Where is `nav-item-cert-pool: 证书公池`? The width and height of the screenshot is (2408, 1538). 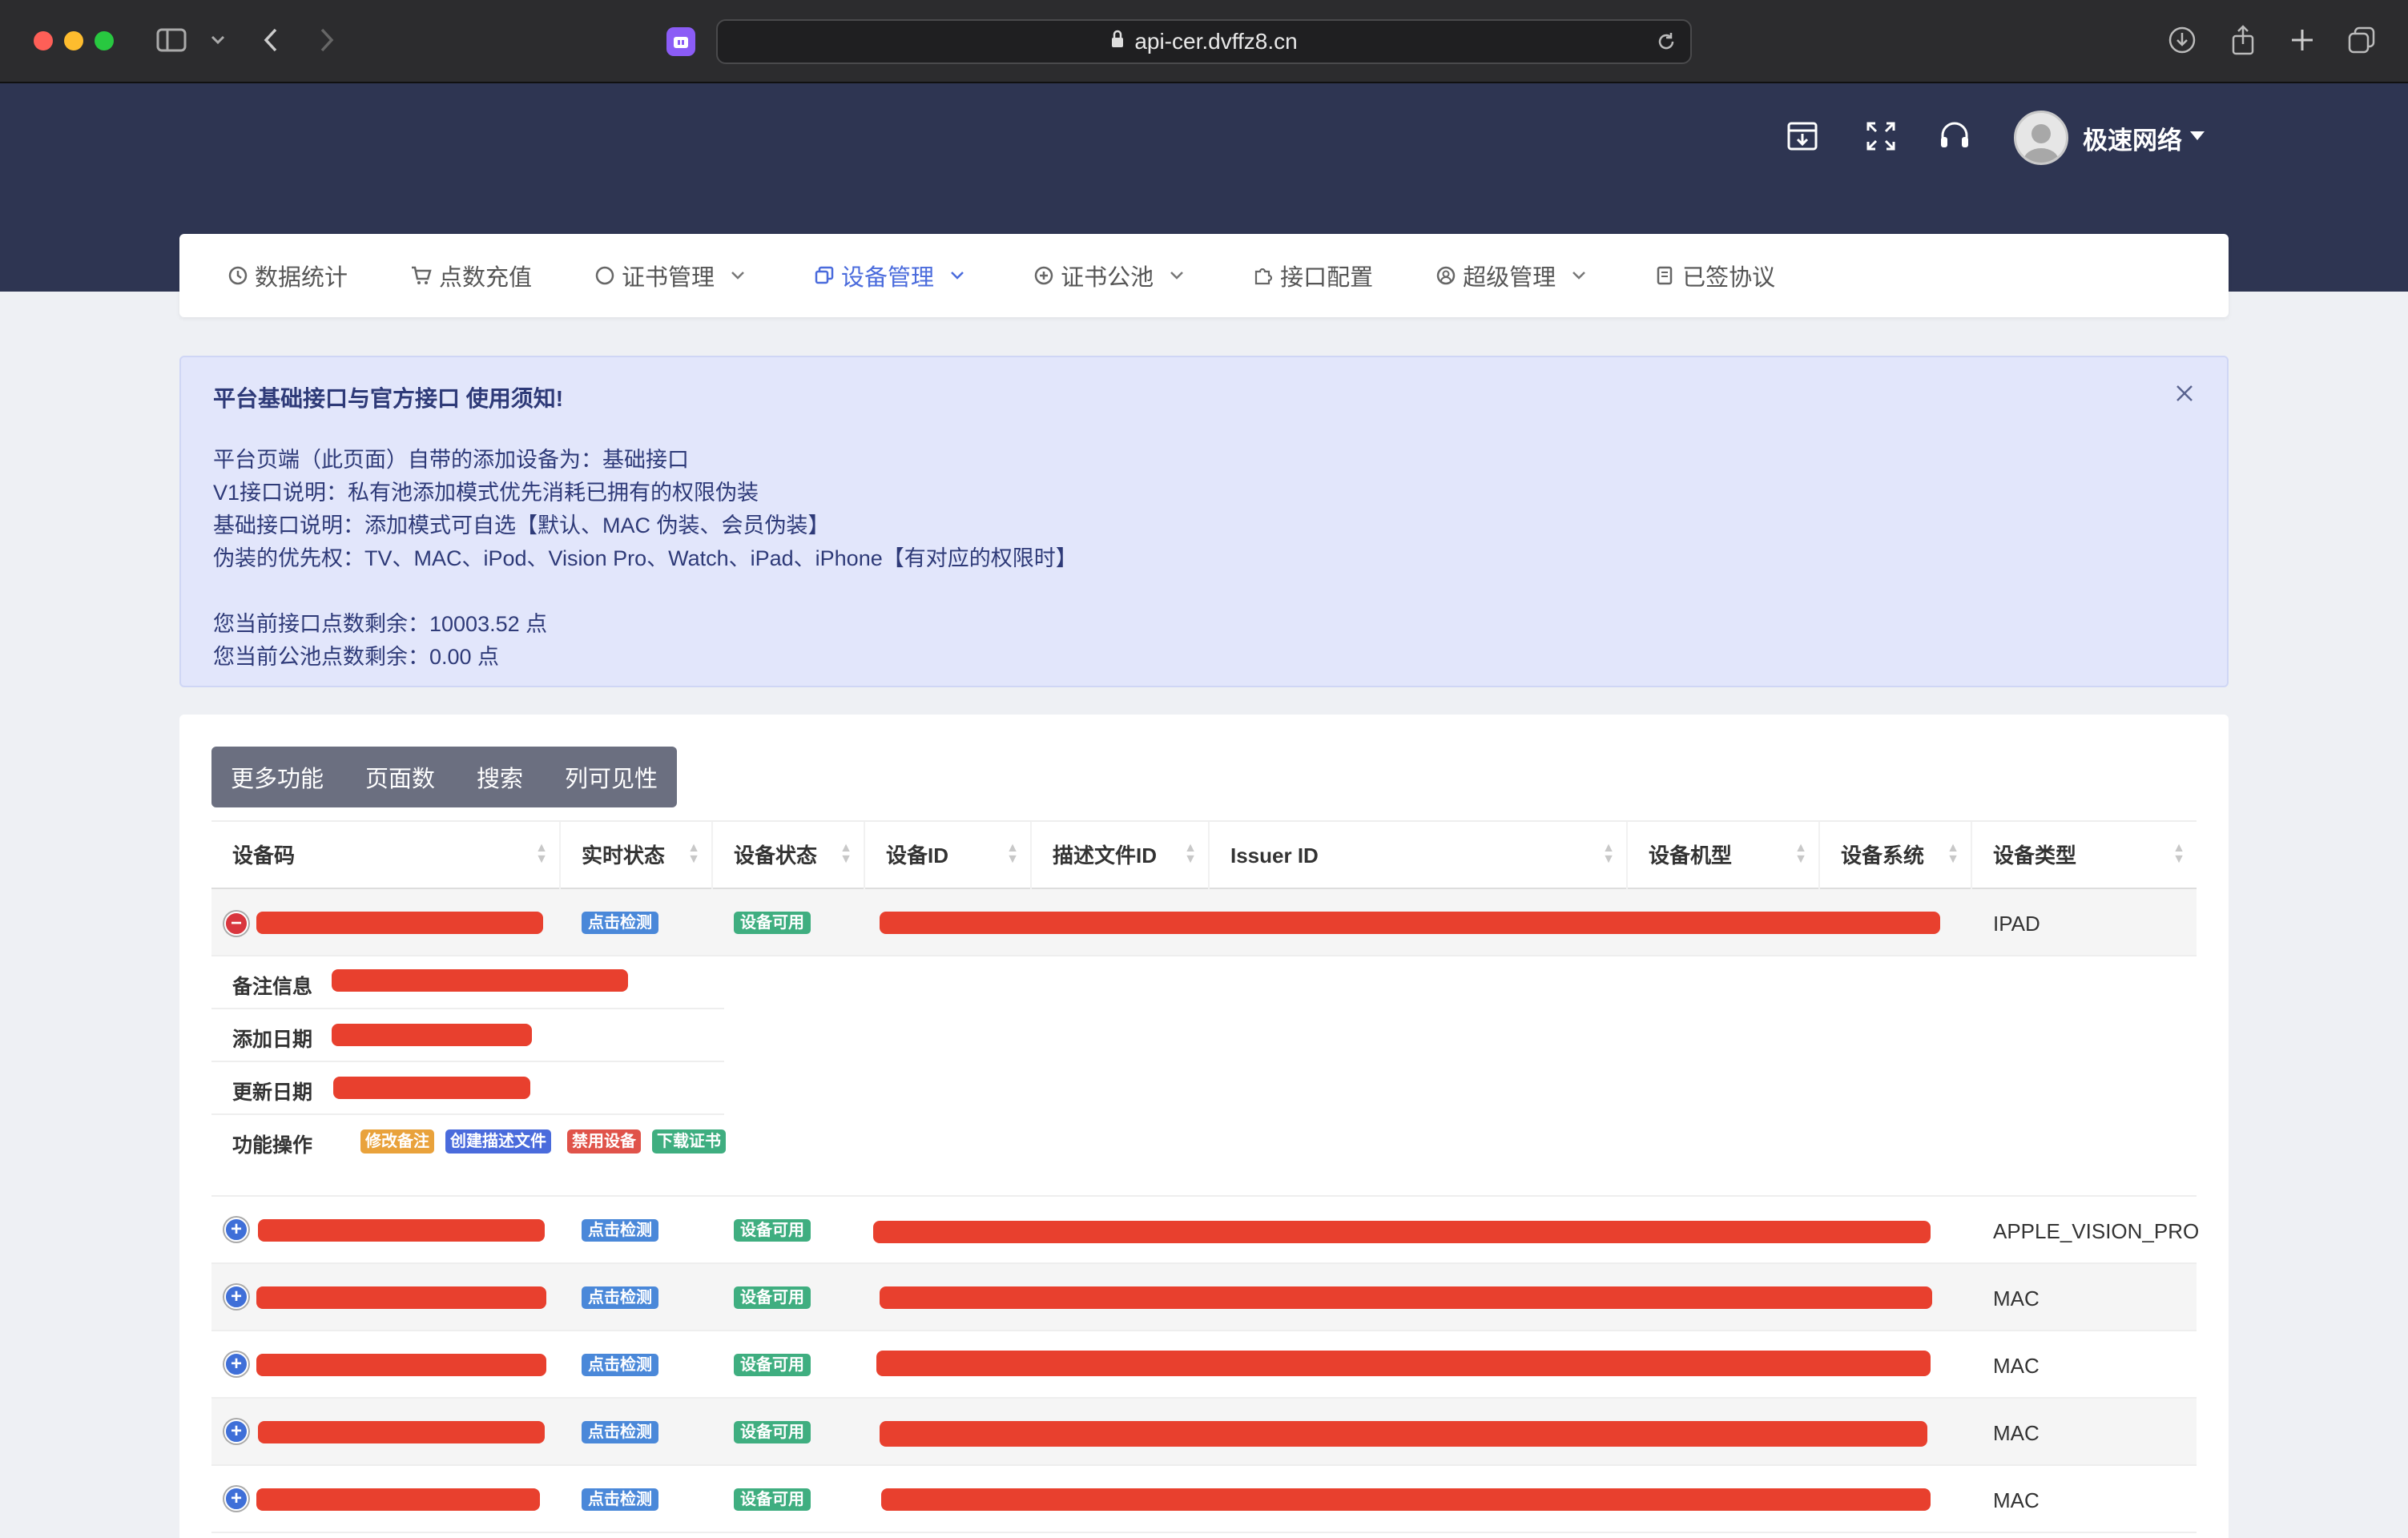
nav-item-cert-pool: 证书公池 is located at coordinates (1111, 275).